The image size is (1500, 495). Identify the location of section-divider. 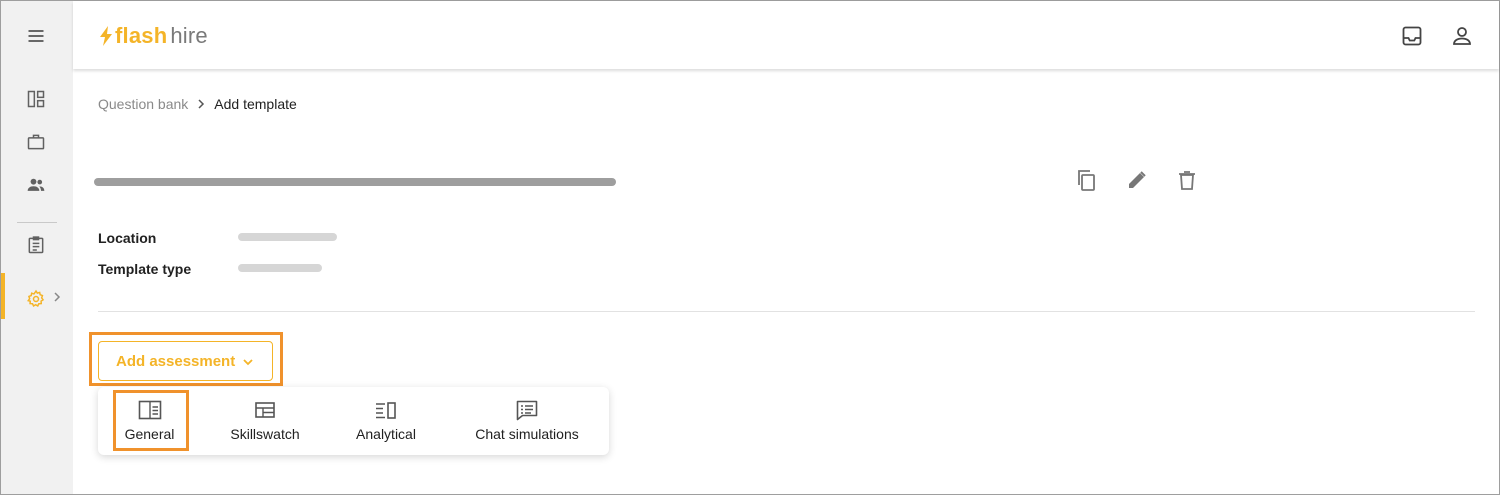
(786, 311).